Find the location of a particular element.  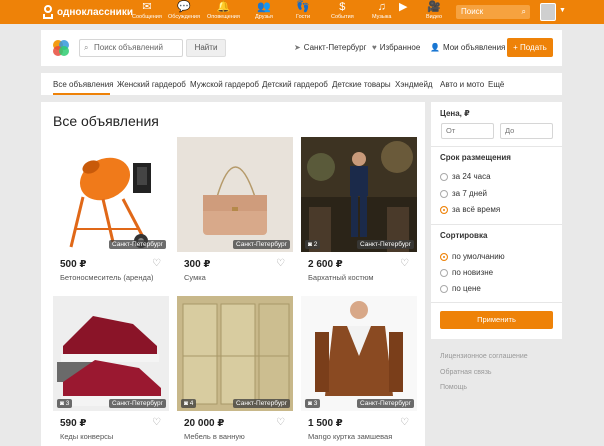

period-filter-title: Срок размещения is located at coordinates (475, 157).